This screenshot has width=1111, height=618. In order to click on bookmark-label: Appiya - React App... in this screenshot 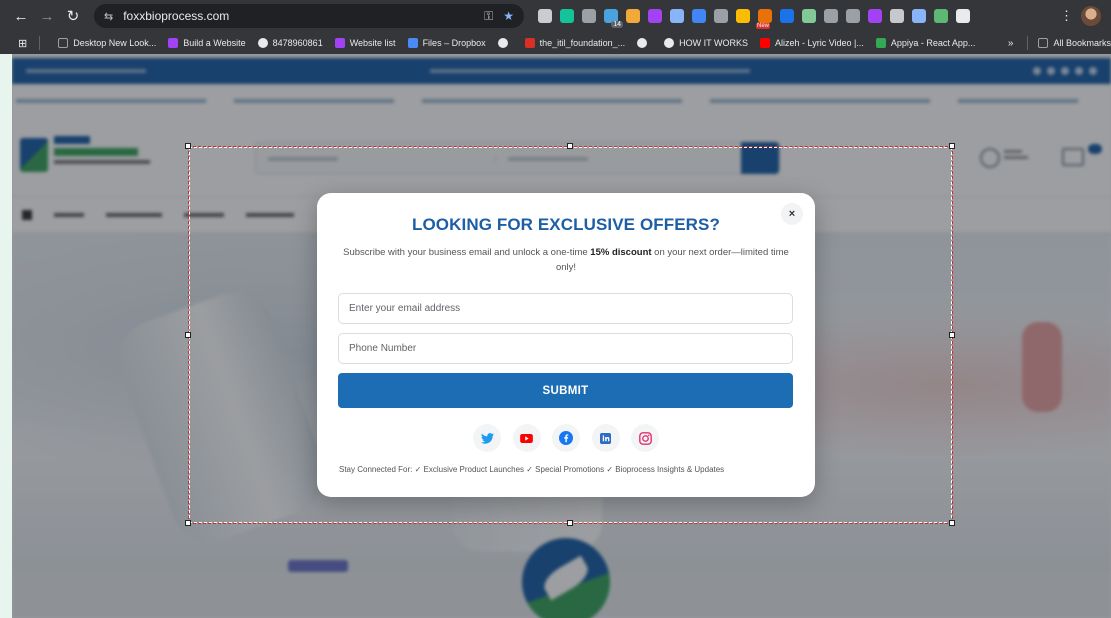, I will do `click(933, 43)`.